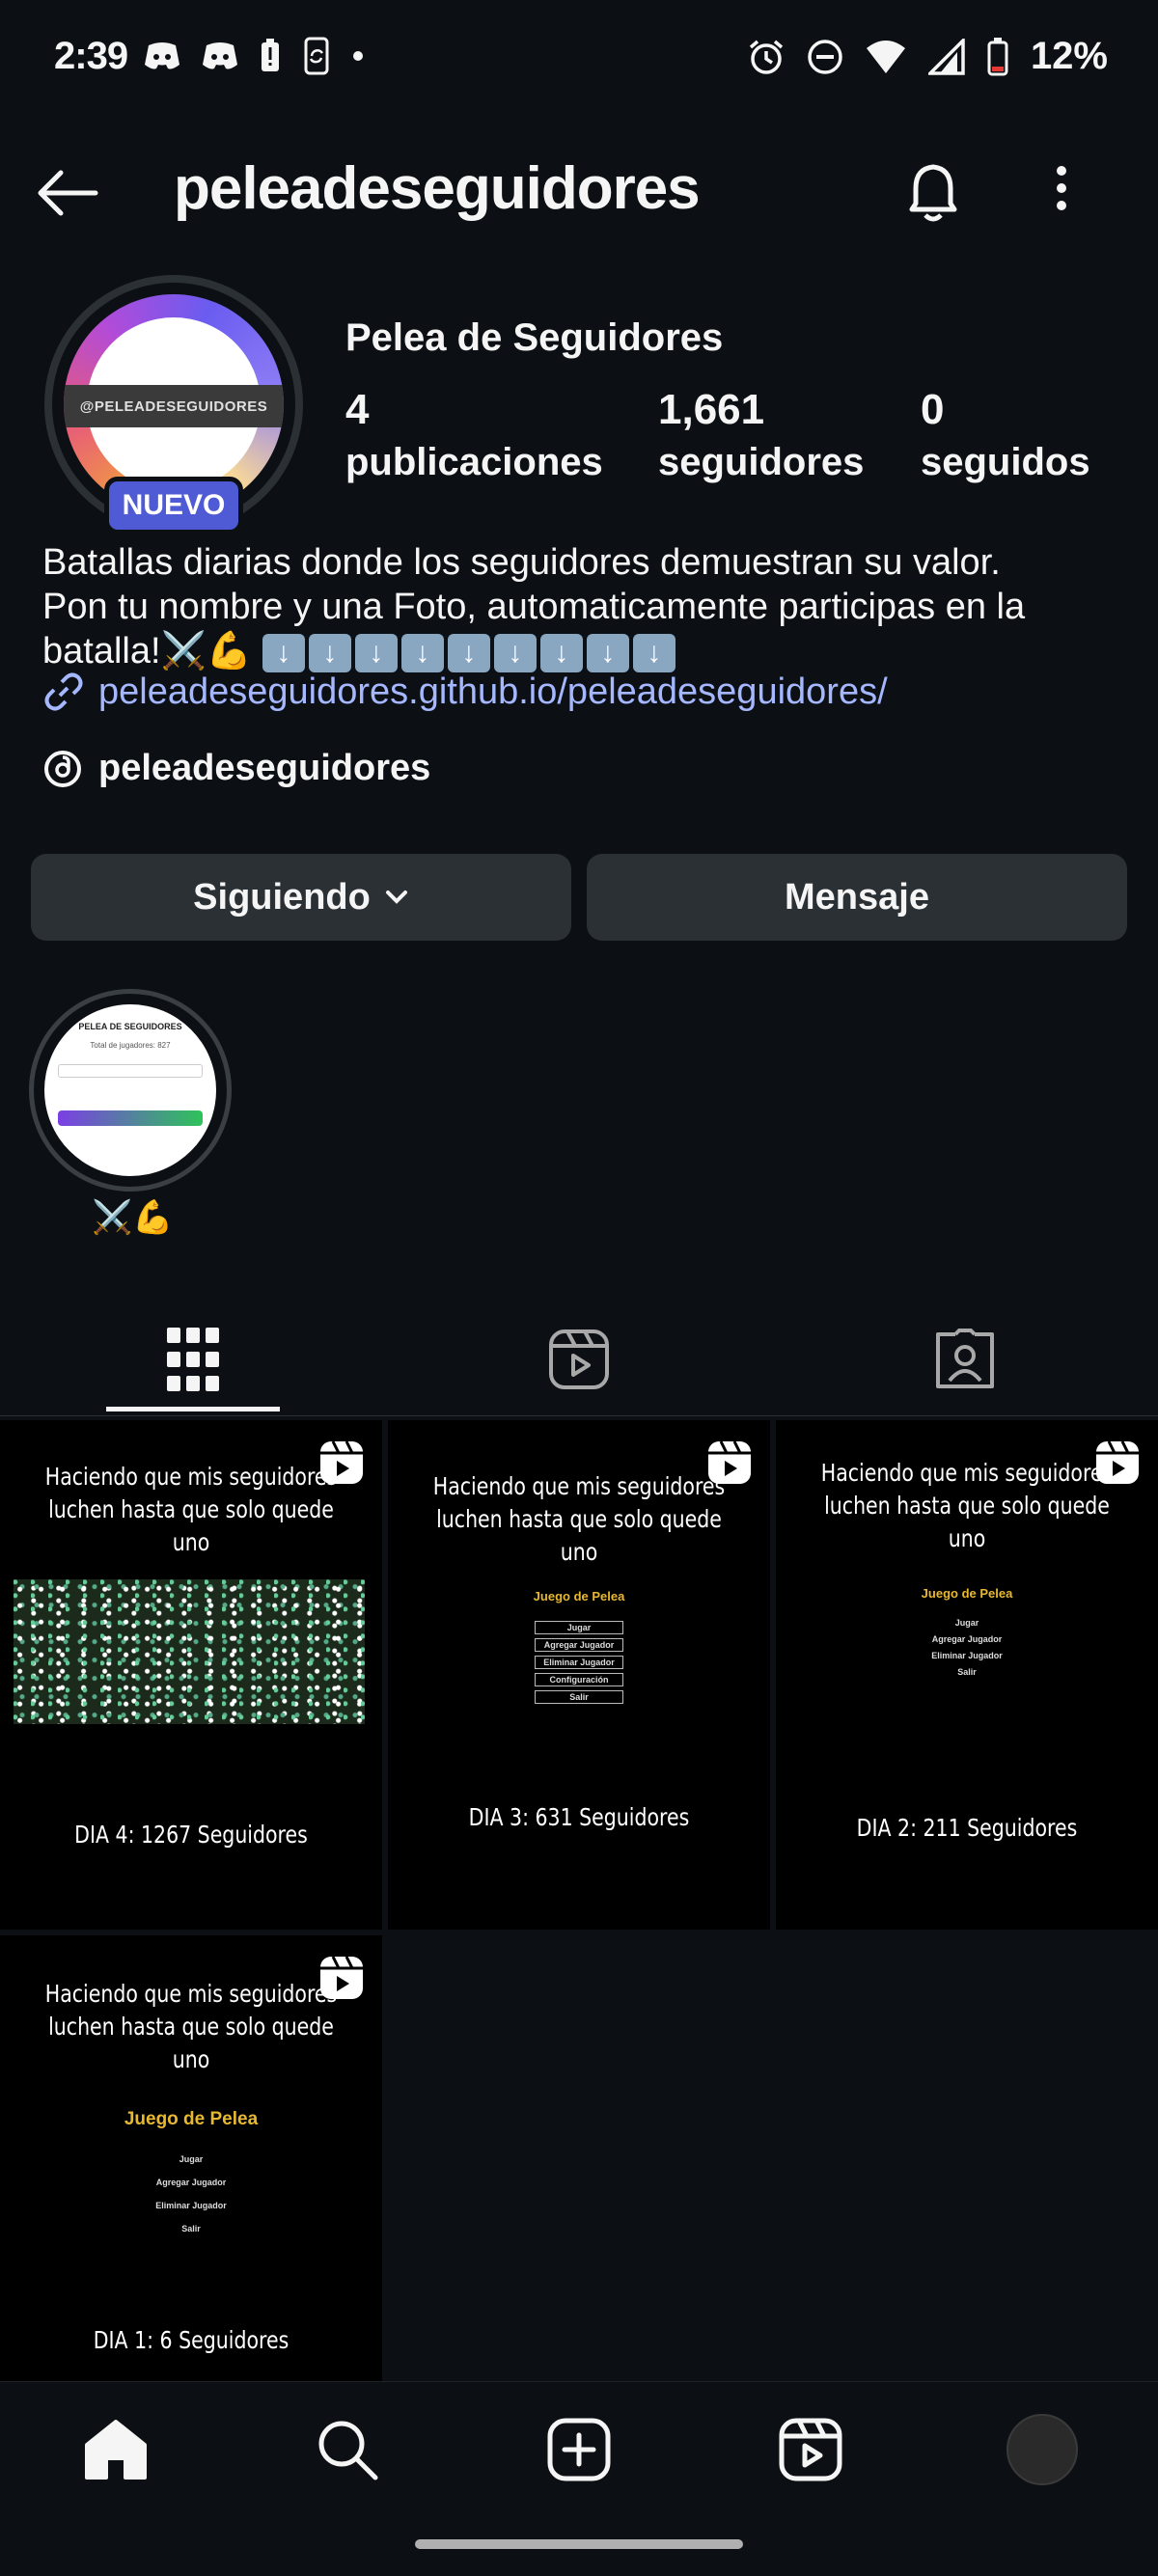 Image resolution: width=1158 pixels, height=2576 pixels. I want to click on more-vertical-icon, so click(1061, 188).